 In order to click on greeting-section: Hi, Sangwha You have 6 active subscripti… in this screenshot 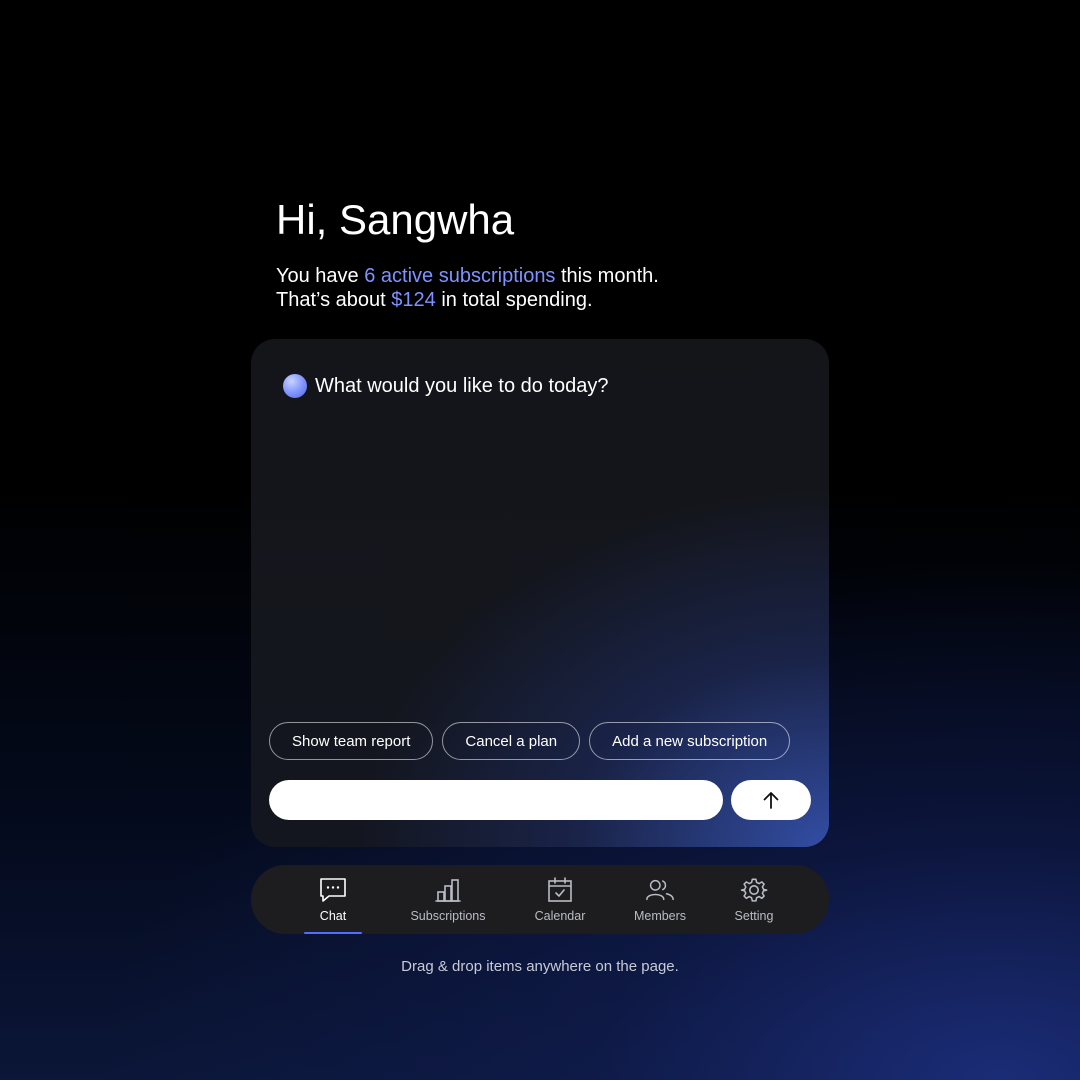, I will do `click(556, 252)`.